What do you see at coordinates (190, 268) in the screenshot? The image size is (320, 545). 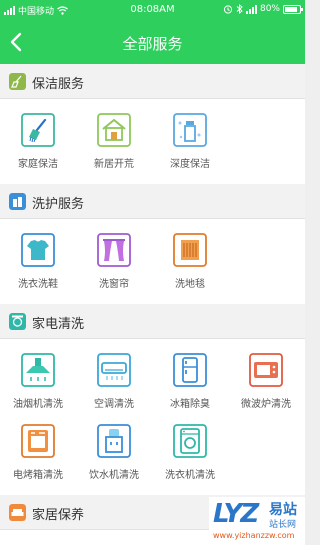 I see `service-item-carpet: 洗地毯` at bounding box center [190, 268].